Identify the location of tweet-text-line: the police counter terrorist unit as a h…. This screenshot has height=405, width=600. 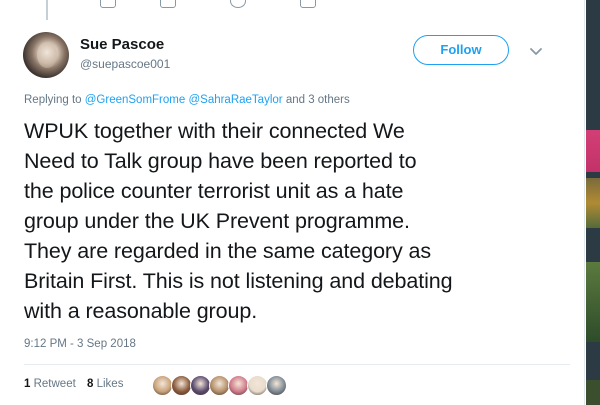
(214, 191).